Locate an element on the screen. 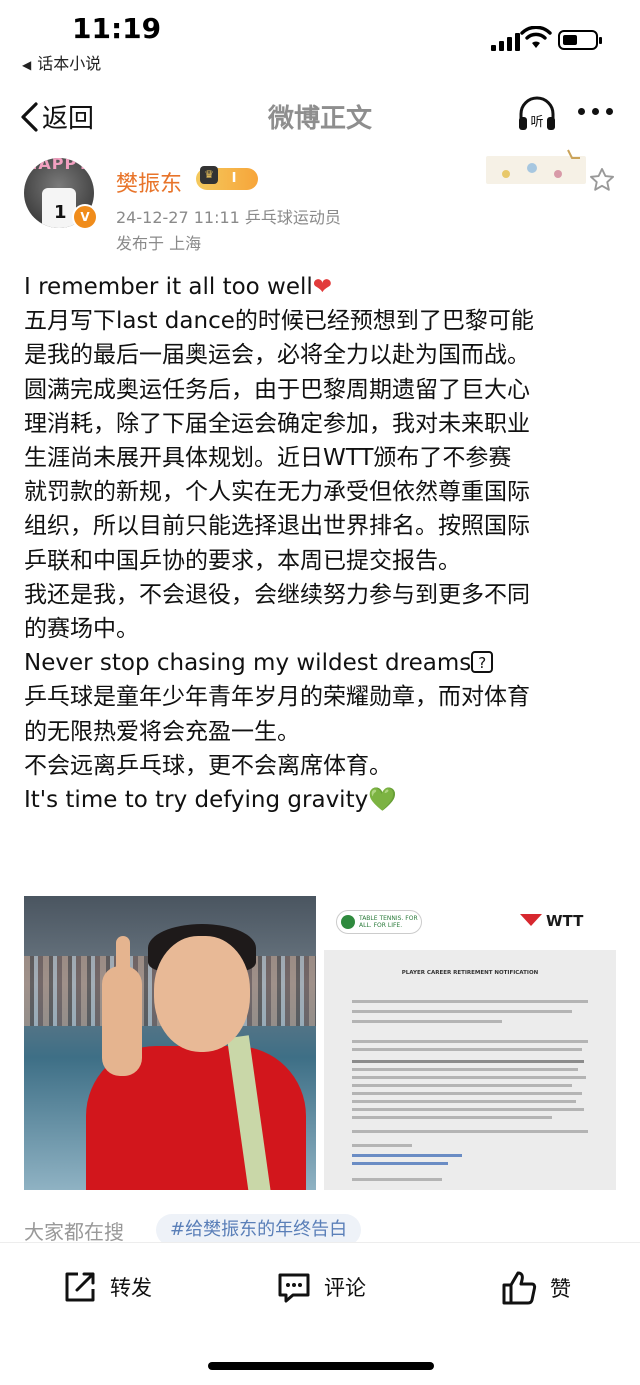  content-line: 的无限热爱将会充盈一生。 is located at coordinates (162, 731).